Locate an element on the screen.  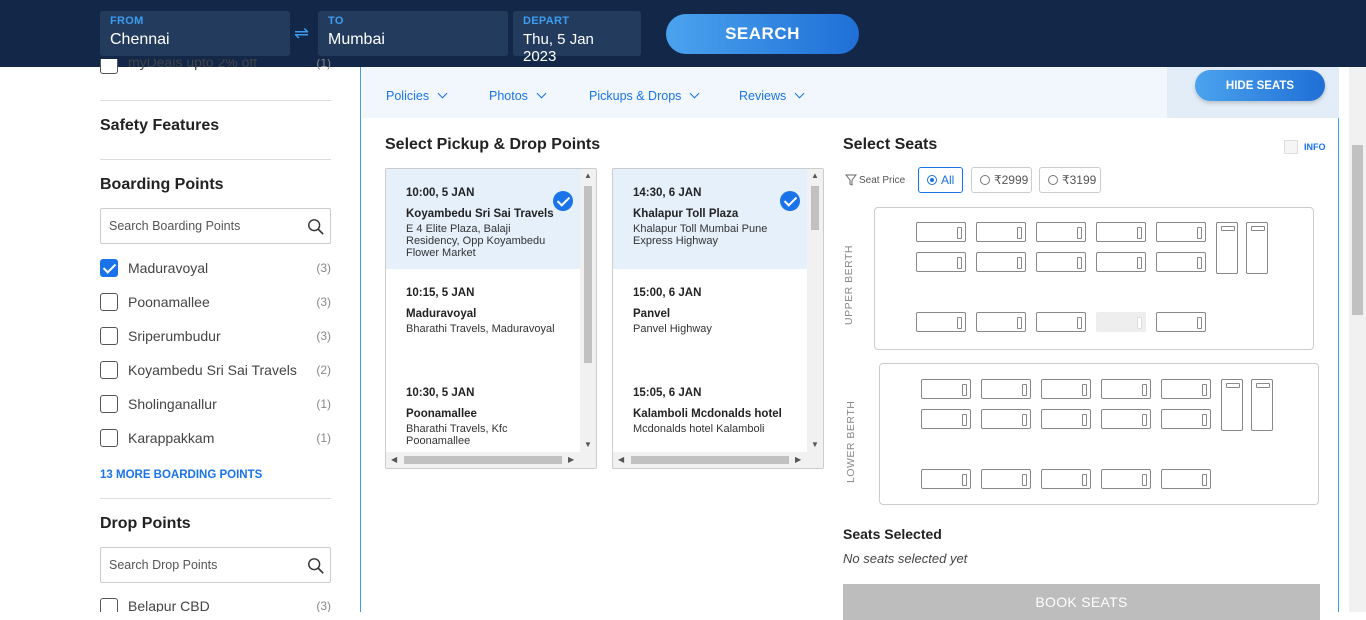
boarding-option: Karappakkam (1) is located at coordinates (215, 438).